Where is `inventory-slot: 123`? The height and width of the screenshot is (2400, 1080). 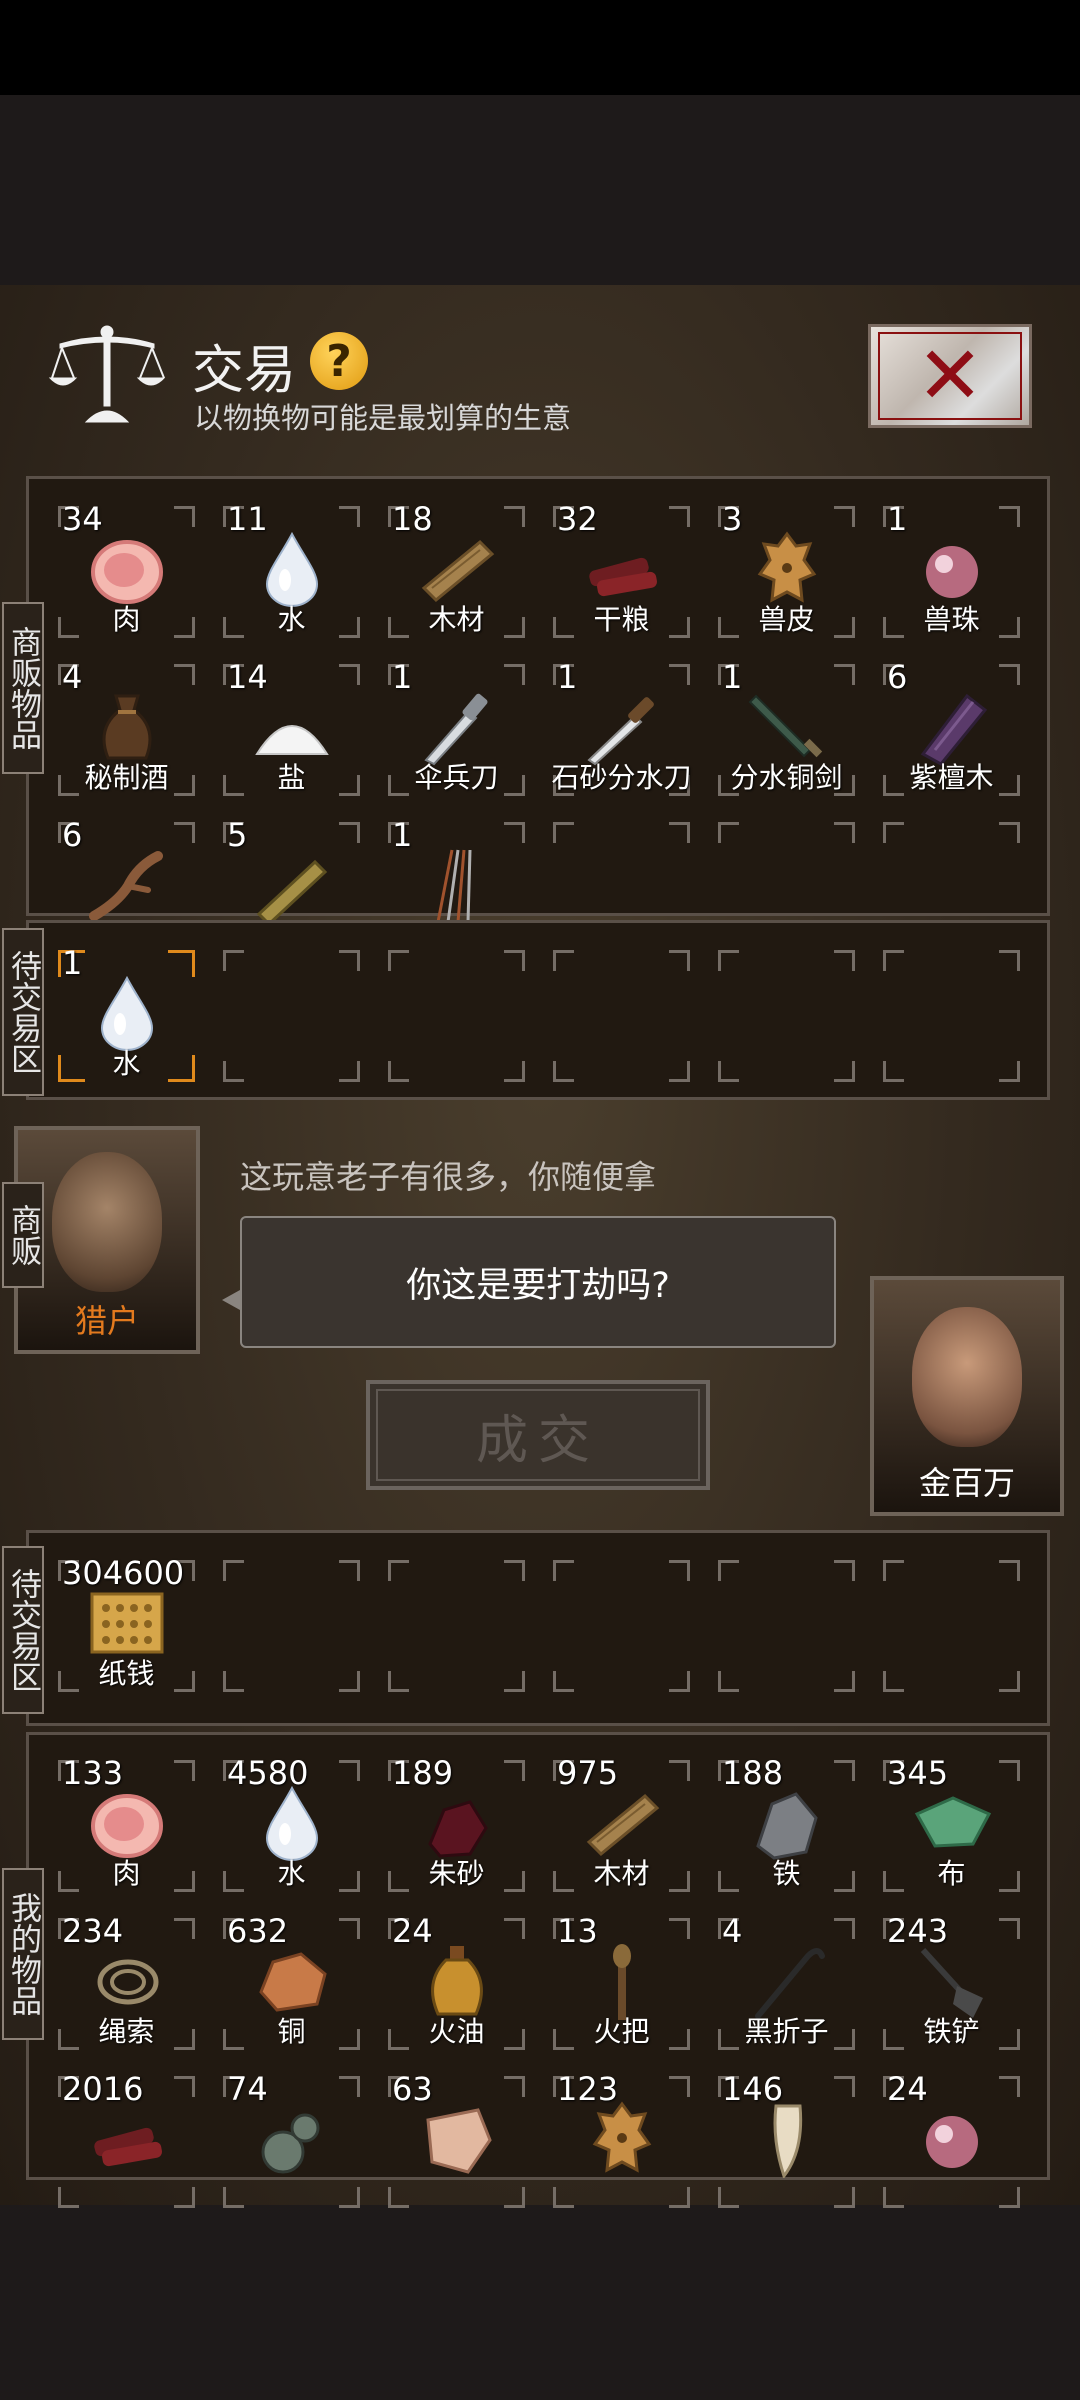
inventory-slot: 123 is located at coordinates (621, 2143).